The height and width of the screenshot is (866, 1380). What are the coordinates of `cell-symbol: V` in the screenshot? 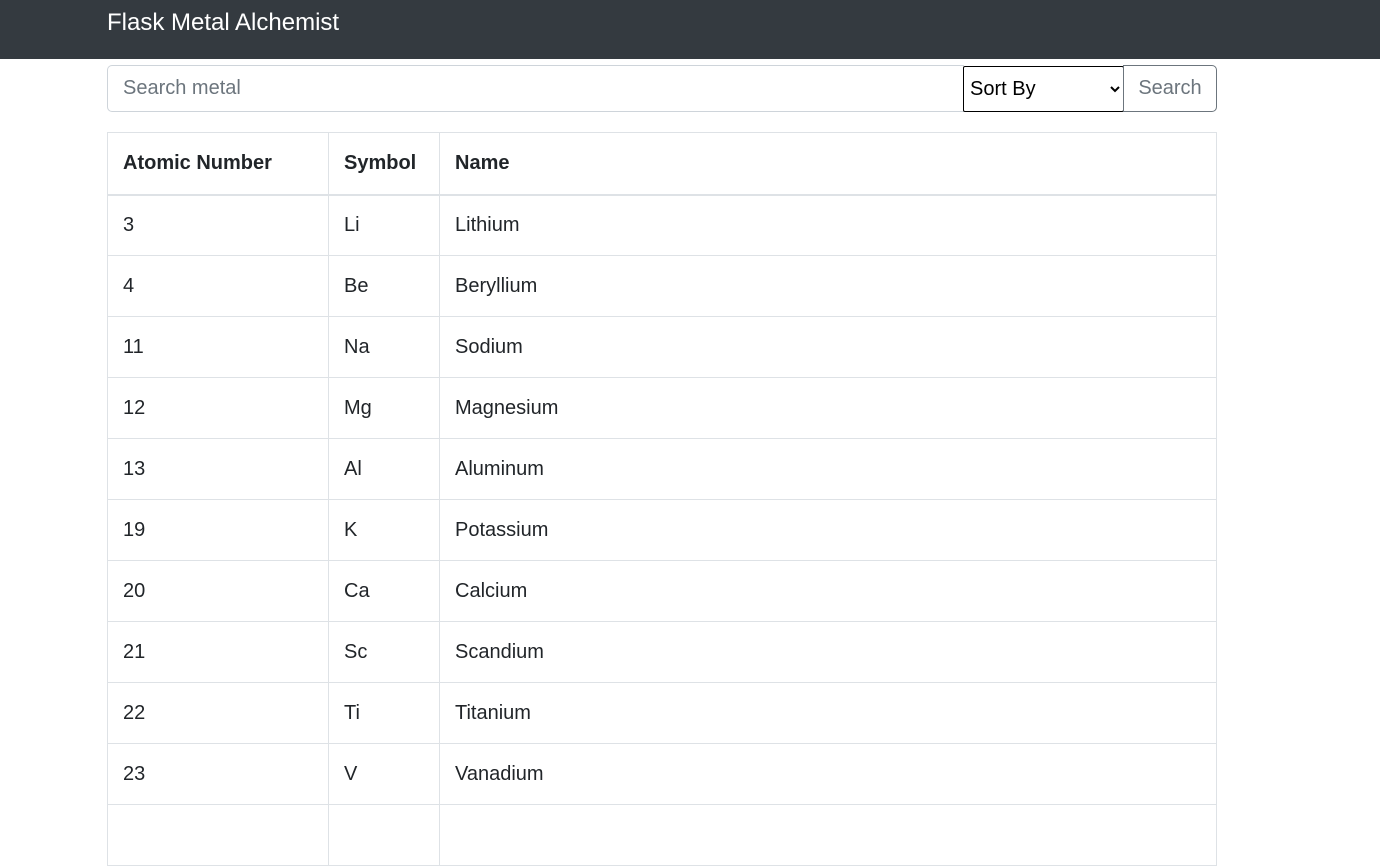 It's located at (384, 774).